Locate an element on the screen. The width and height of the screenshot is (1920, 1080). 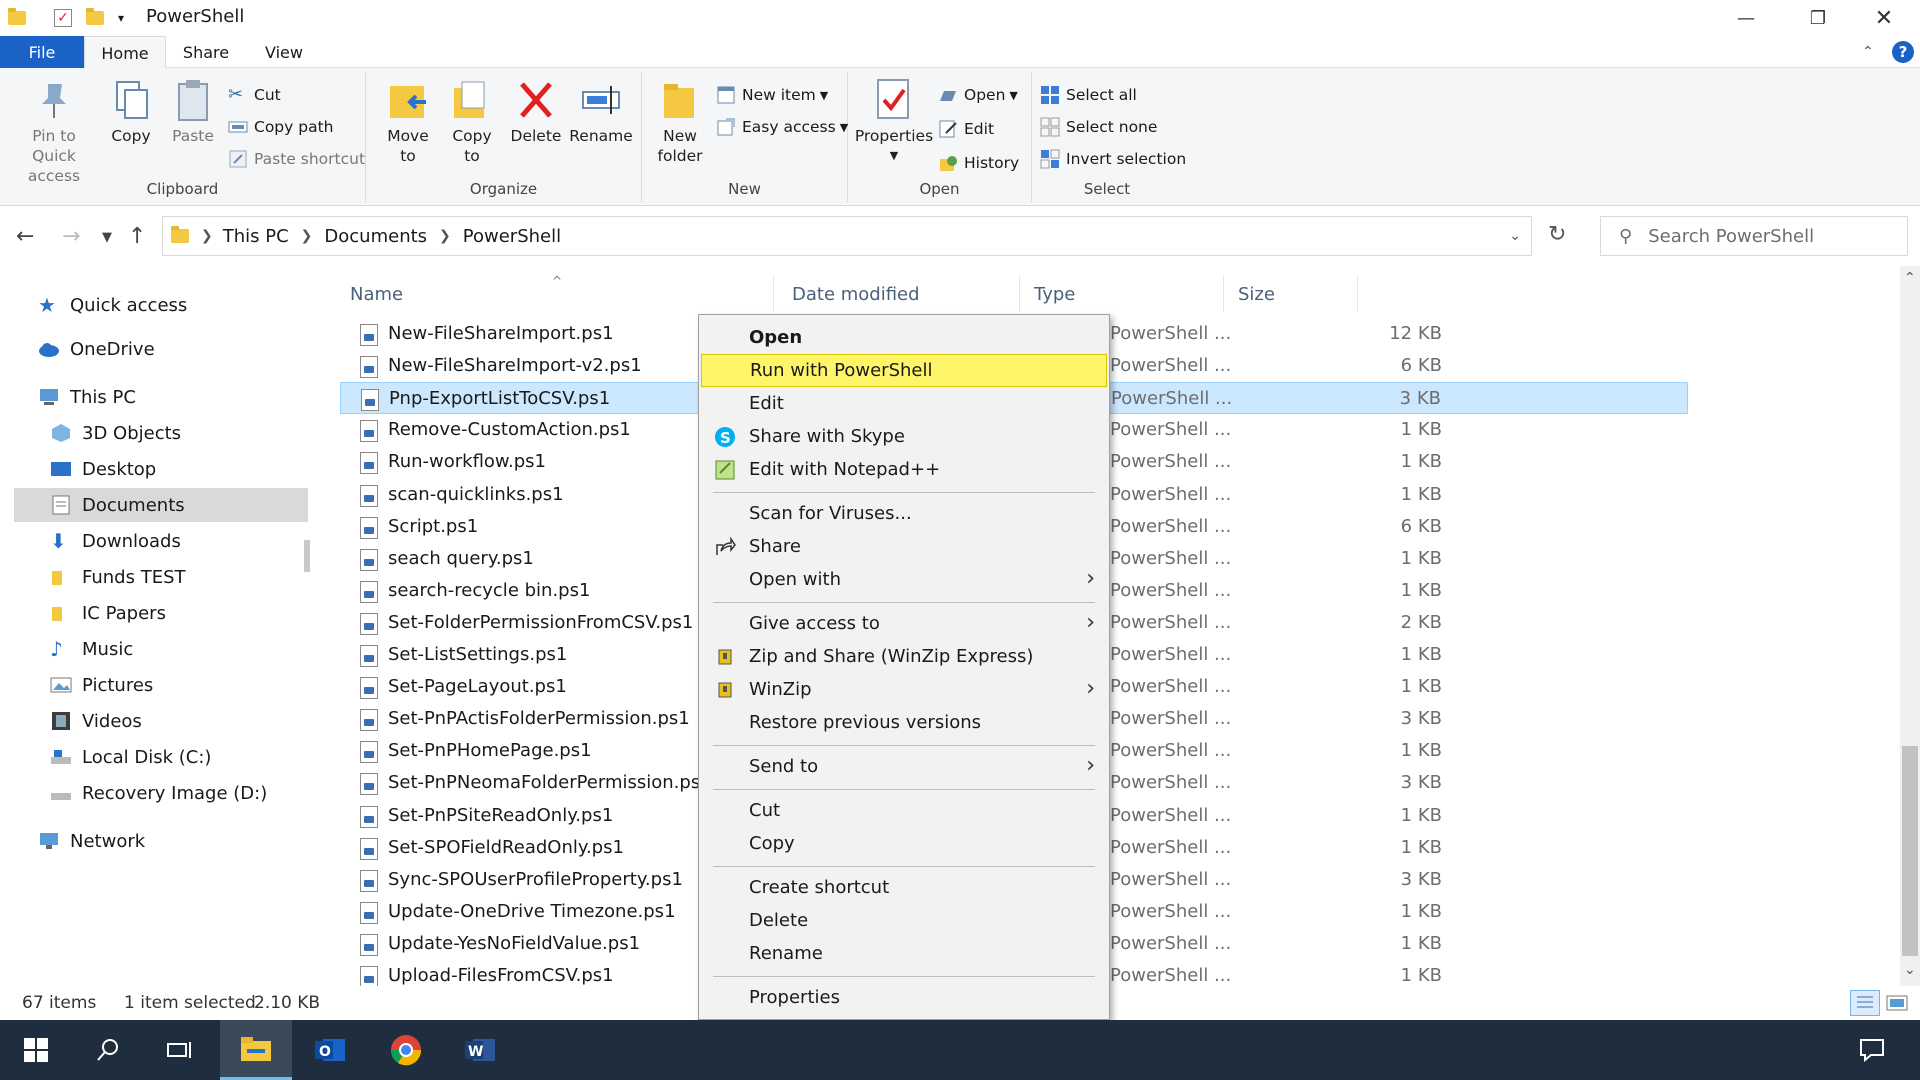
new-item-button: New item ▼ is located at coordinates (772, 95).